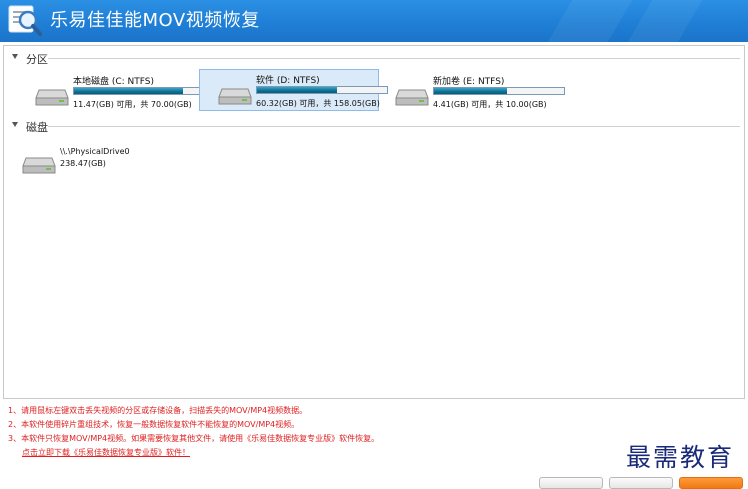  Describe the element at coordinates (114, 82) in the screenshot. I see `partition-name: 本地磁盘 (C: NTFS)` at that location.